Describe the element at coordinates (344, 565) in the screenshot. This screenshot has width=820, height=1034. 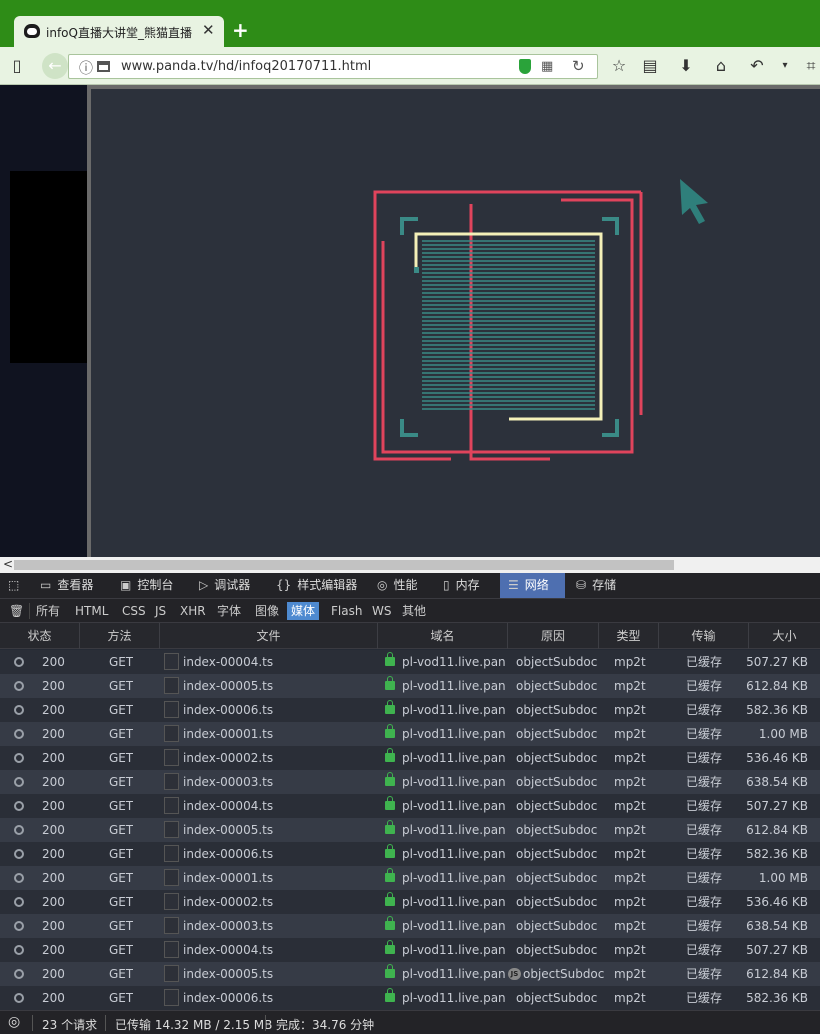
I see `scrollbar-thumb` at that location.